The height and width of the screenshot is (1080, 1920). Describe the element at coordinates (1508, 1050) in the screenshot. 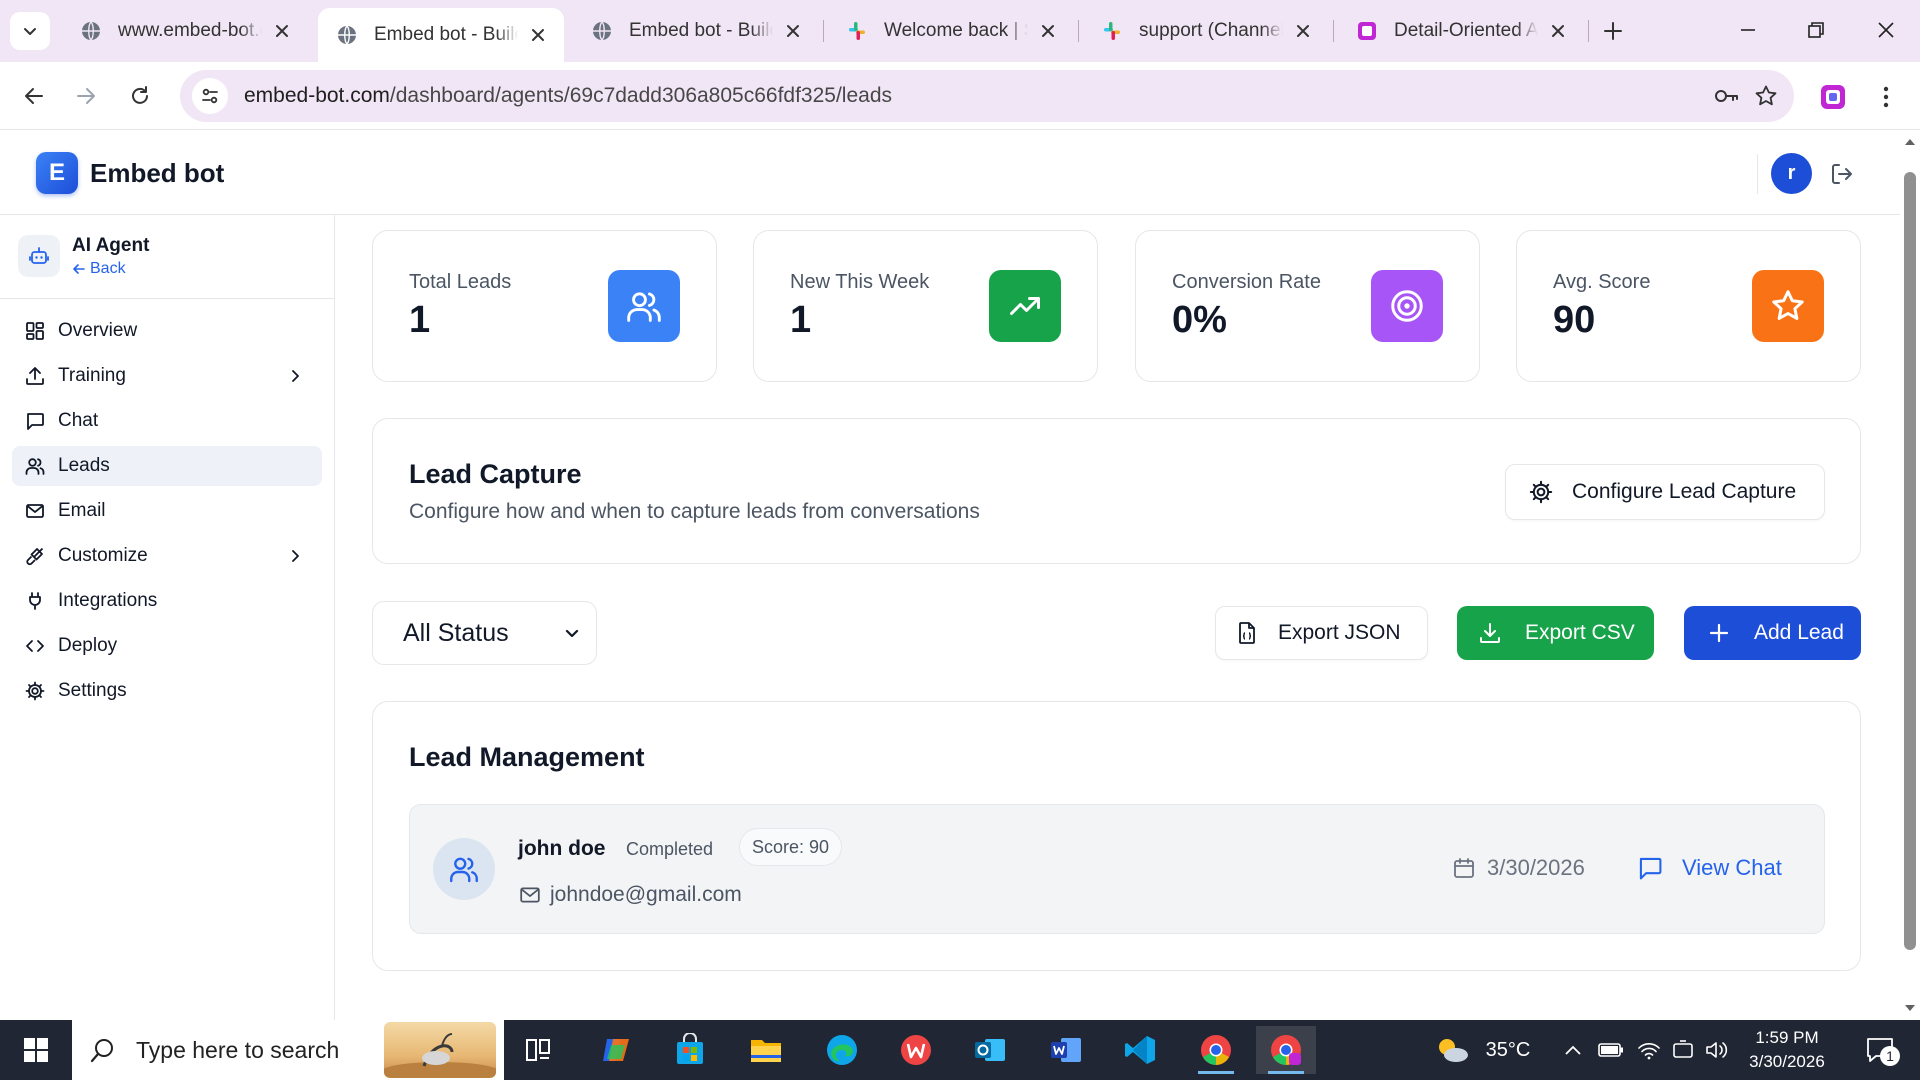

I see `weather-temp: 35°C` at that location.